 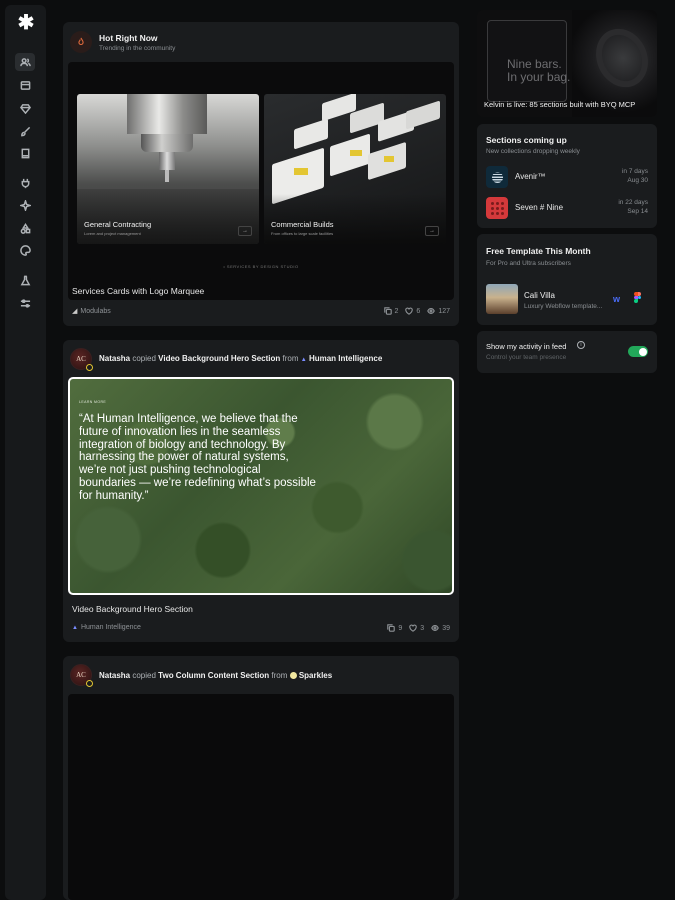 What do you see at coordinates (302, 224) in the screenshot?
I see `commercial-card-title: Commercial Builds` at bounding box center [302, 224].